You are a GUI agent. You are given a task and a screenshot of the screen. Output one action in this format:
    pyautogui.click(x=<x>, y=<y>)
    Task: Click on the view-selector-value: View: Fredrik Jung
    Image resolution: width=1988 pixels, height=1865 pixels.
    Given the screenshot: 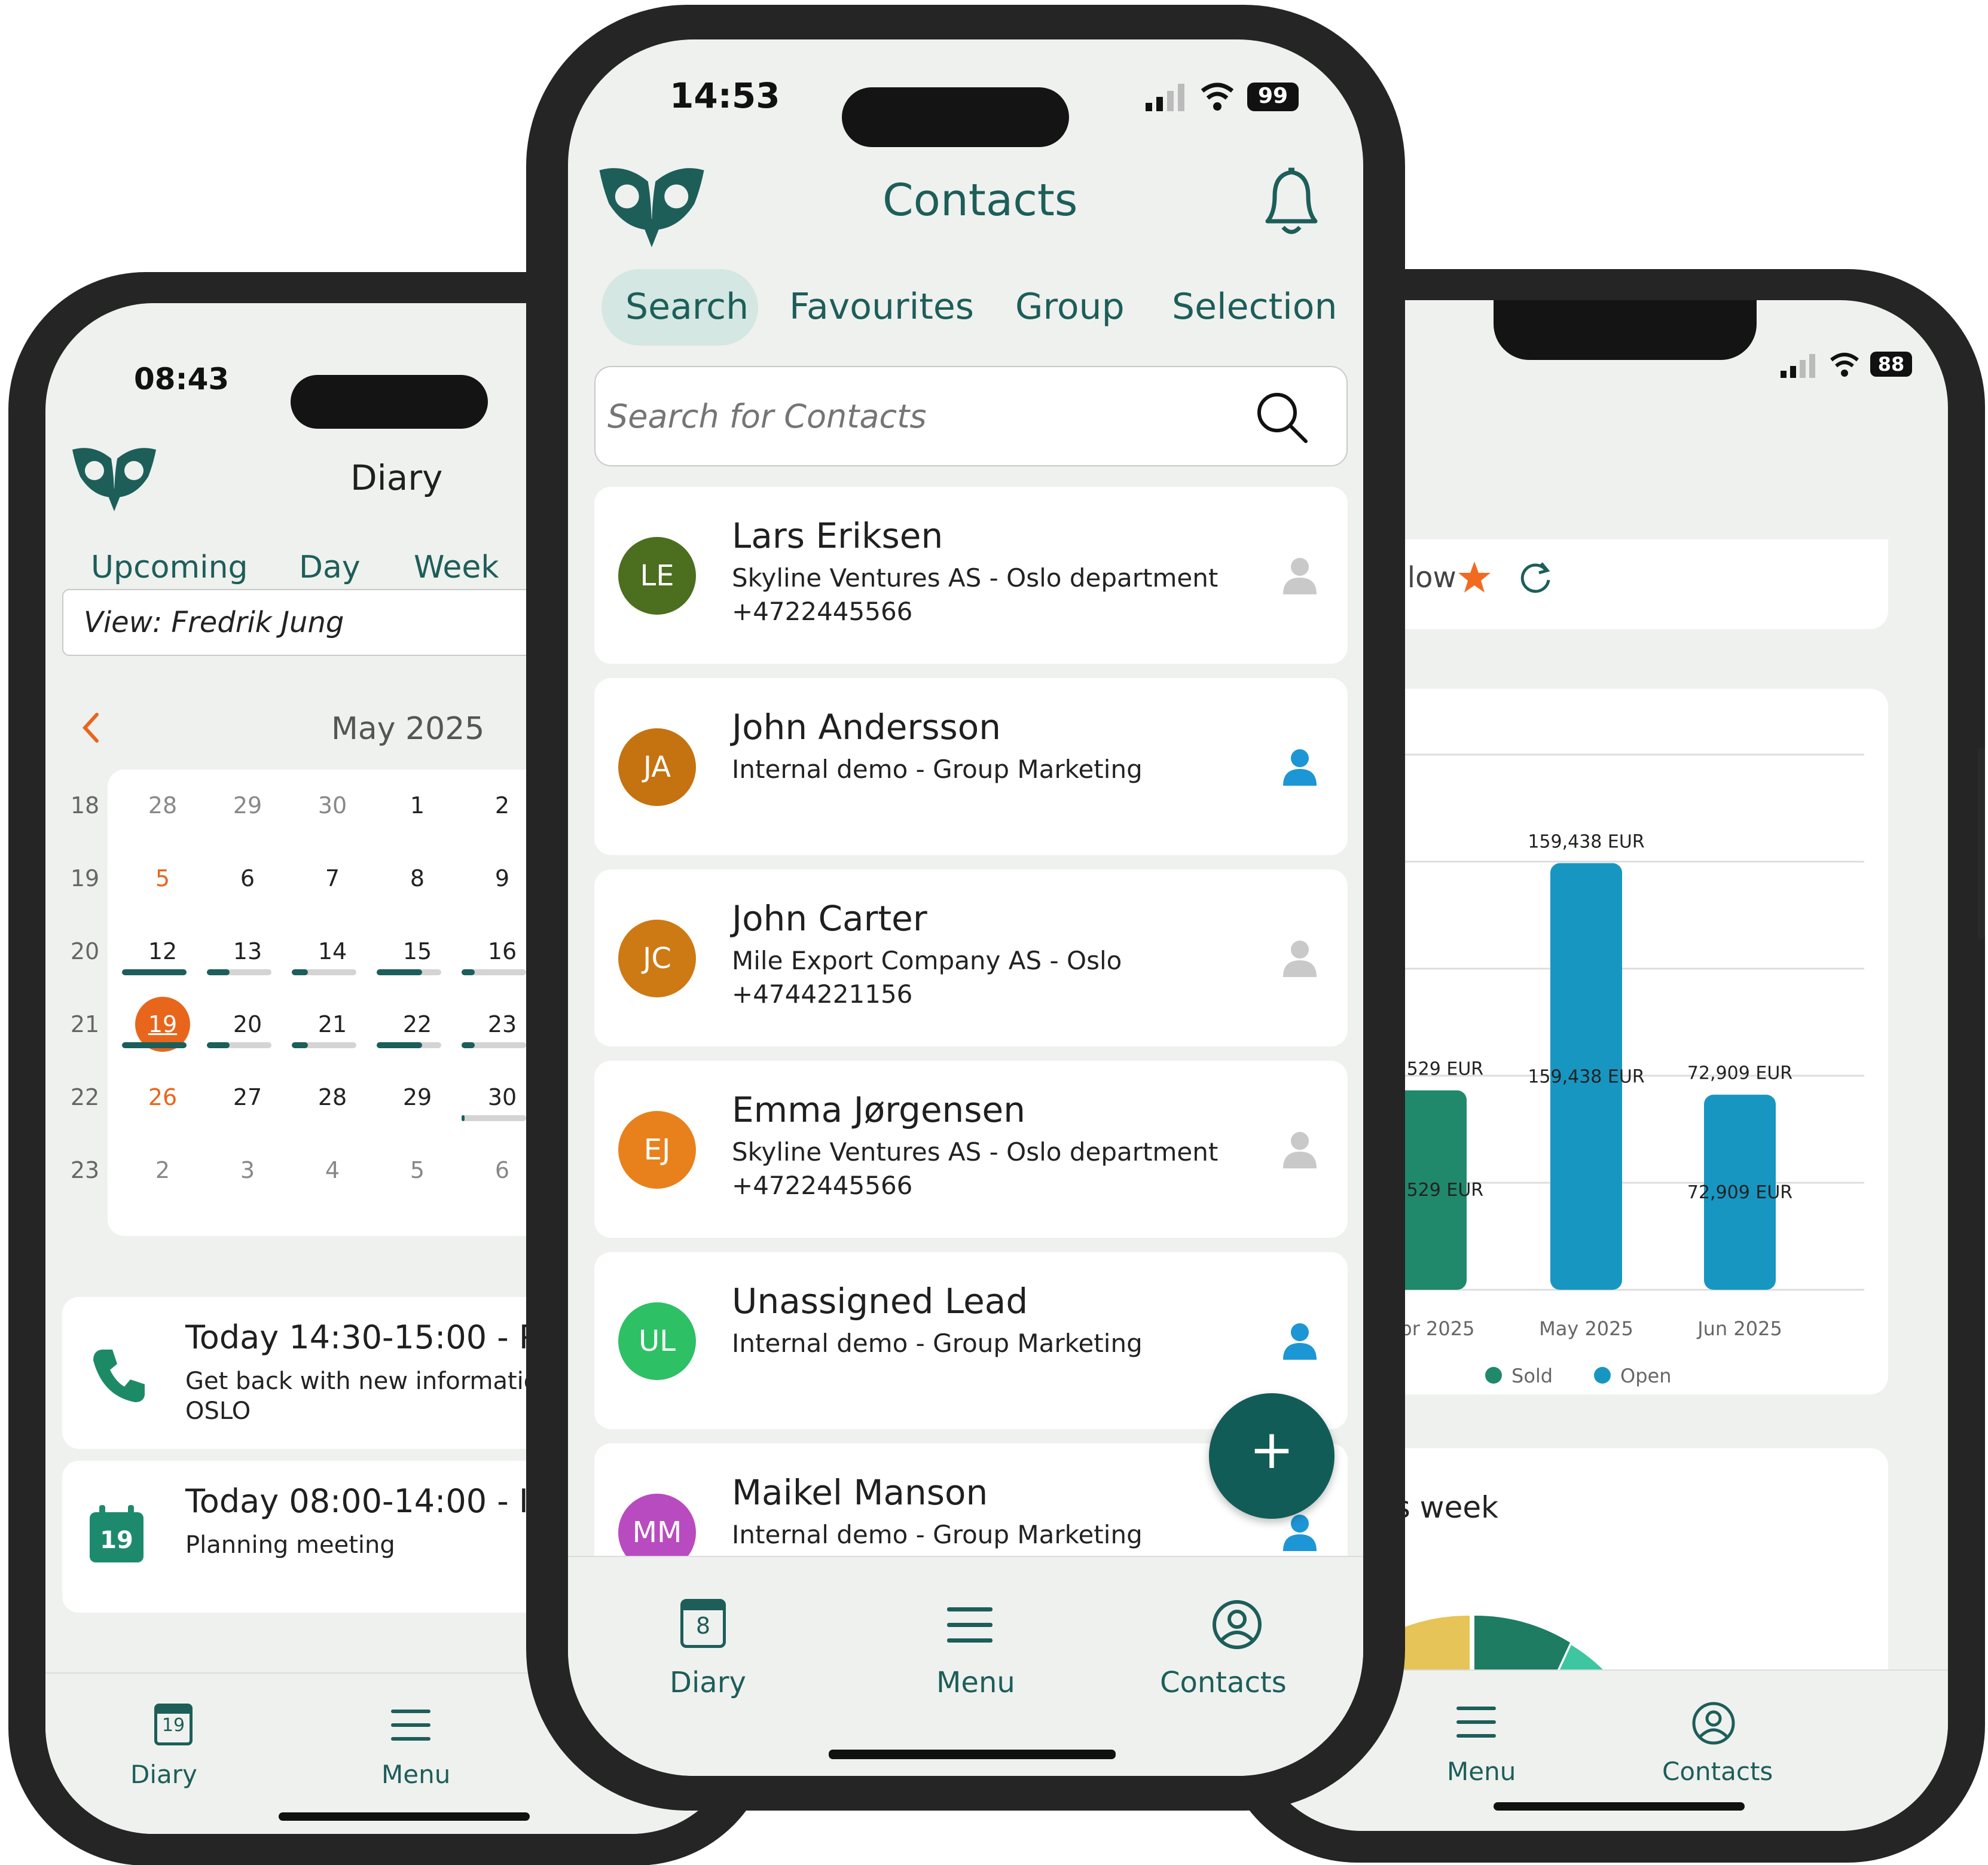 What is the action you would take?
    pyautogui.click(x=214, y=623)
    